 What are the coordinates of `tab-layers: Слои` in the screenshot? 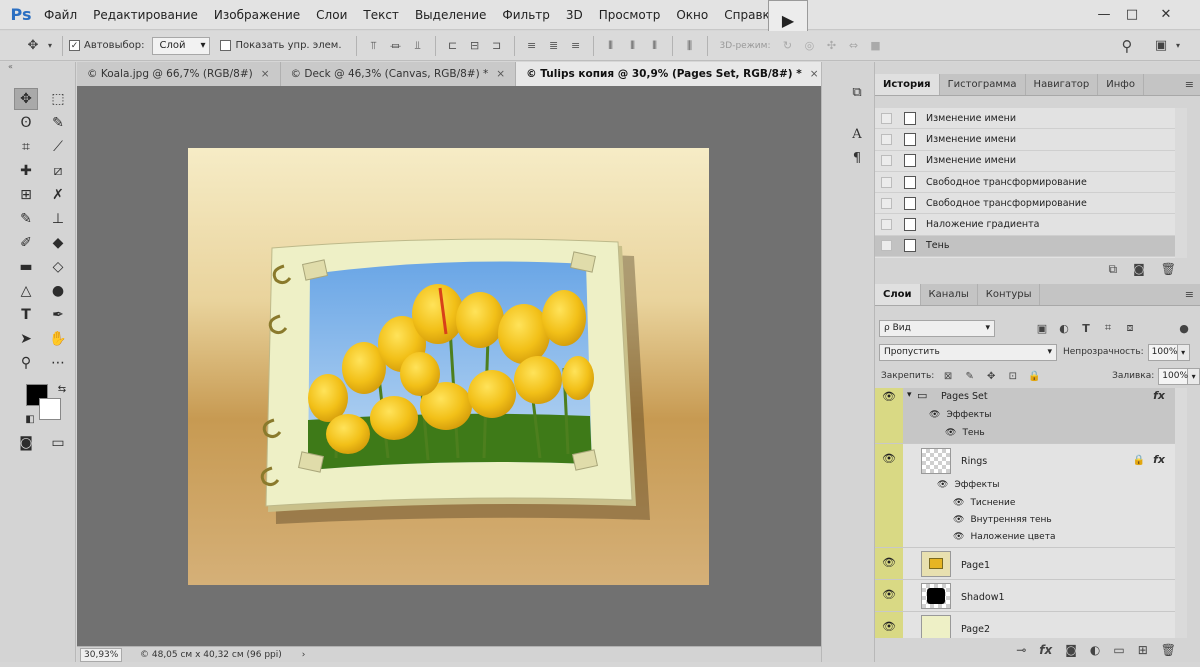 It's located at (898, 294).